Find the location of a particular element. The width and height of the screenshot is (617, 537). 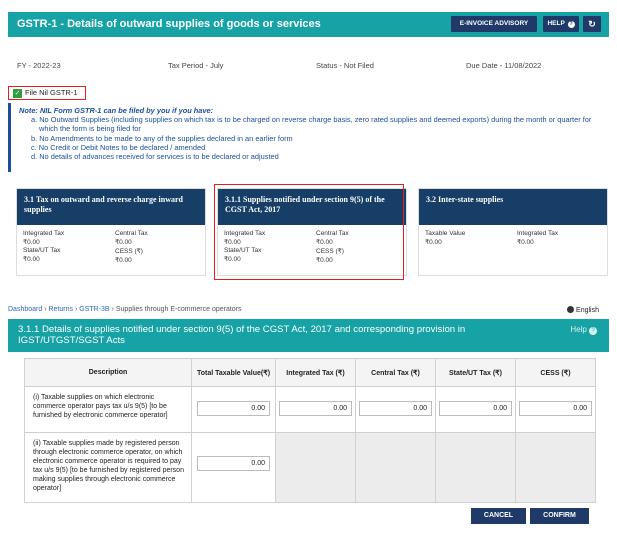

col-state-ut-tax: State/UT Tax (₹) is located at coordinates (475, 372).